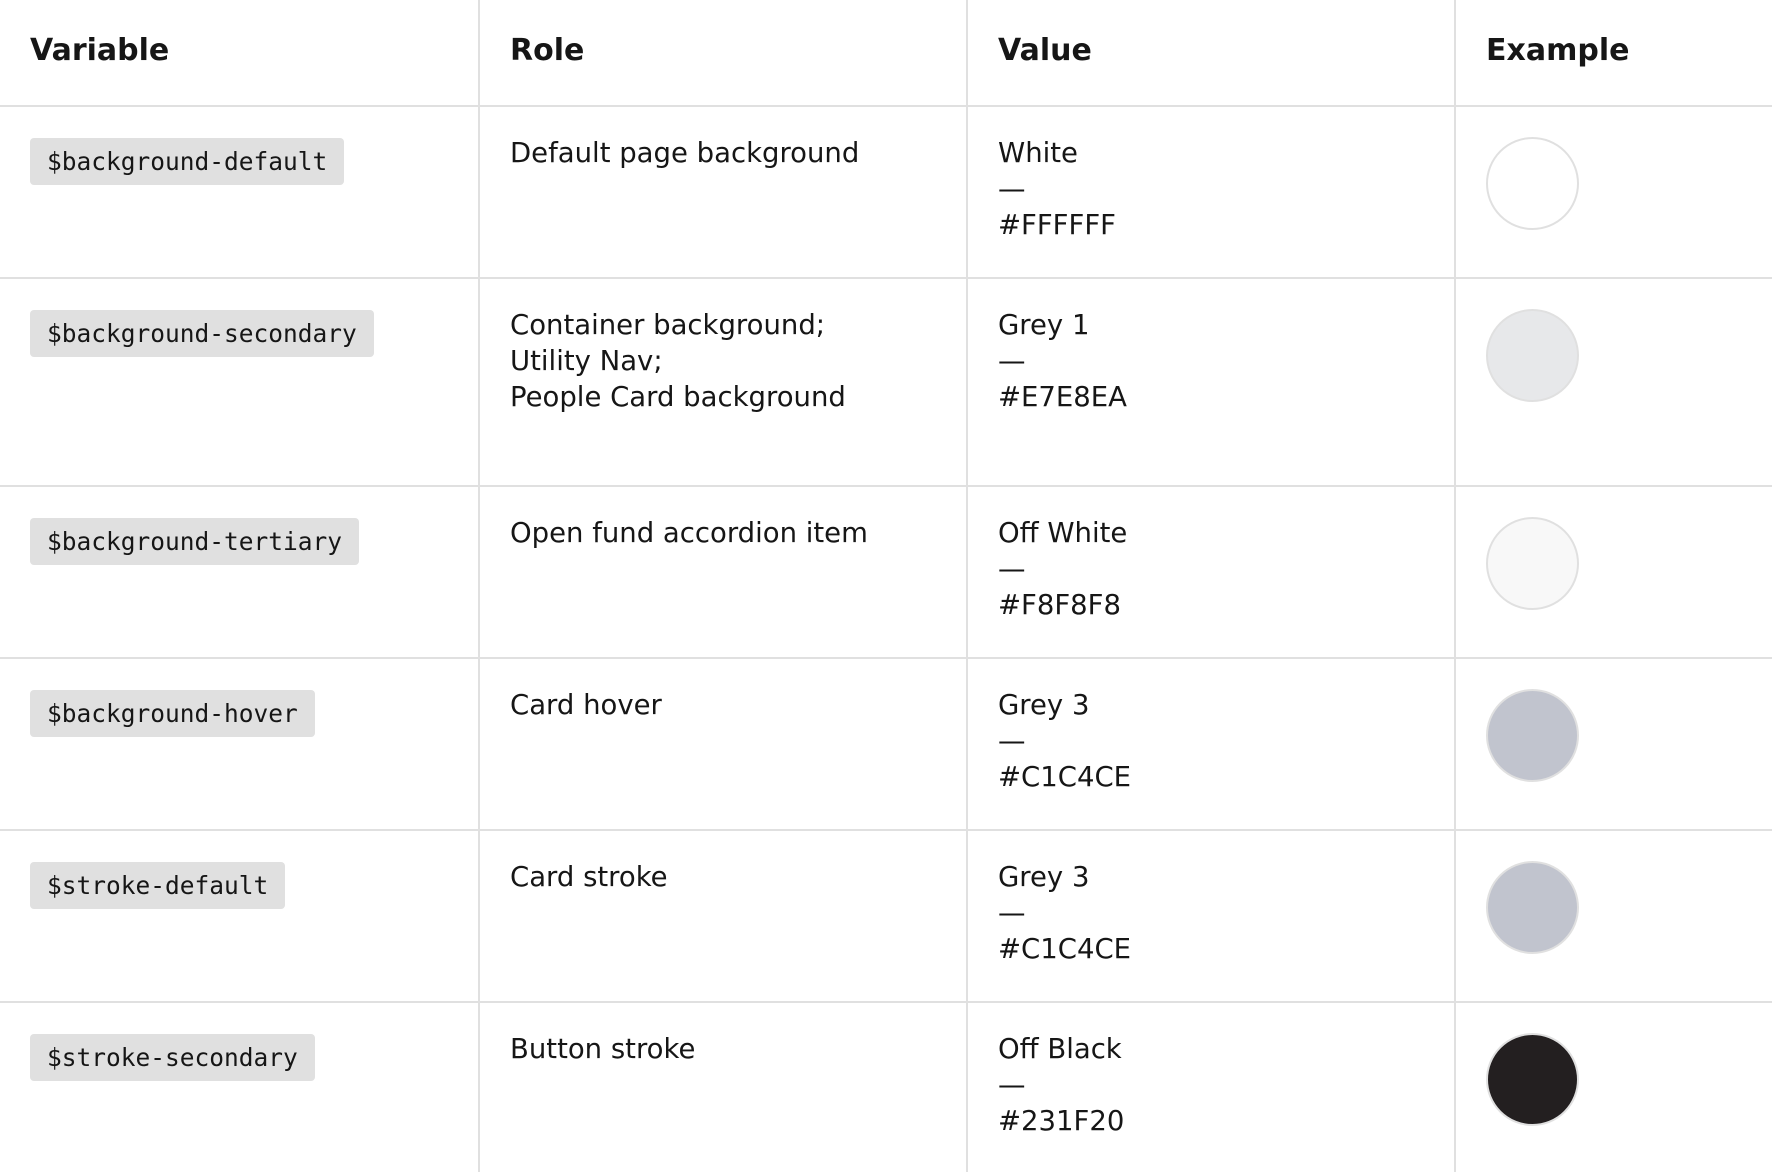 The width and height of the screenshot is (1772, 1172). Describe the element at coordinates (547, 50) in the screenshot. I see `header-role: Role` at that location.